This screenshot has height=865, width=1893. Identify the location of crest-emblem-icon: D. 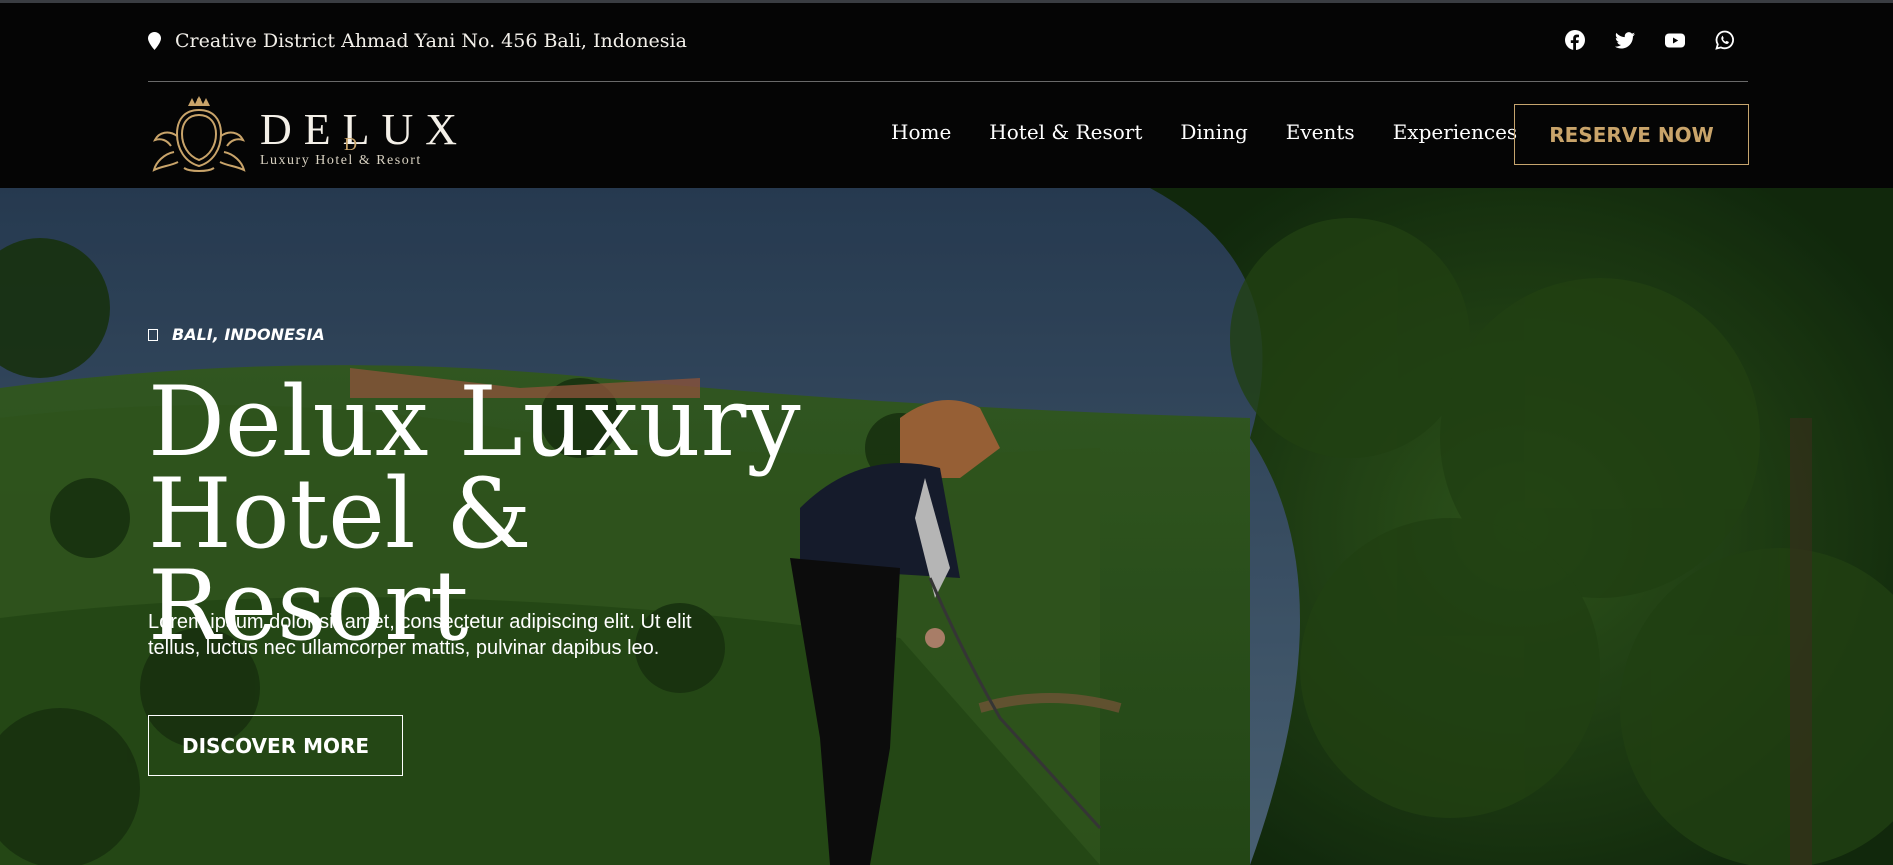
(252, 138).